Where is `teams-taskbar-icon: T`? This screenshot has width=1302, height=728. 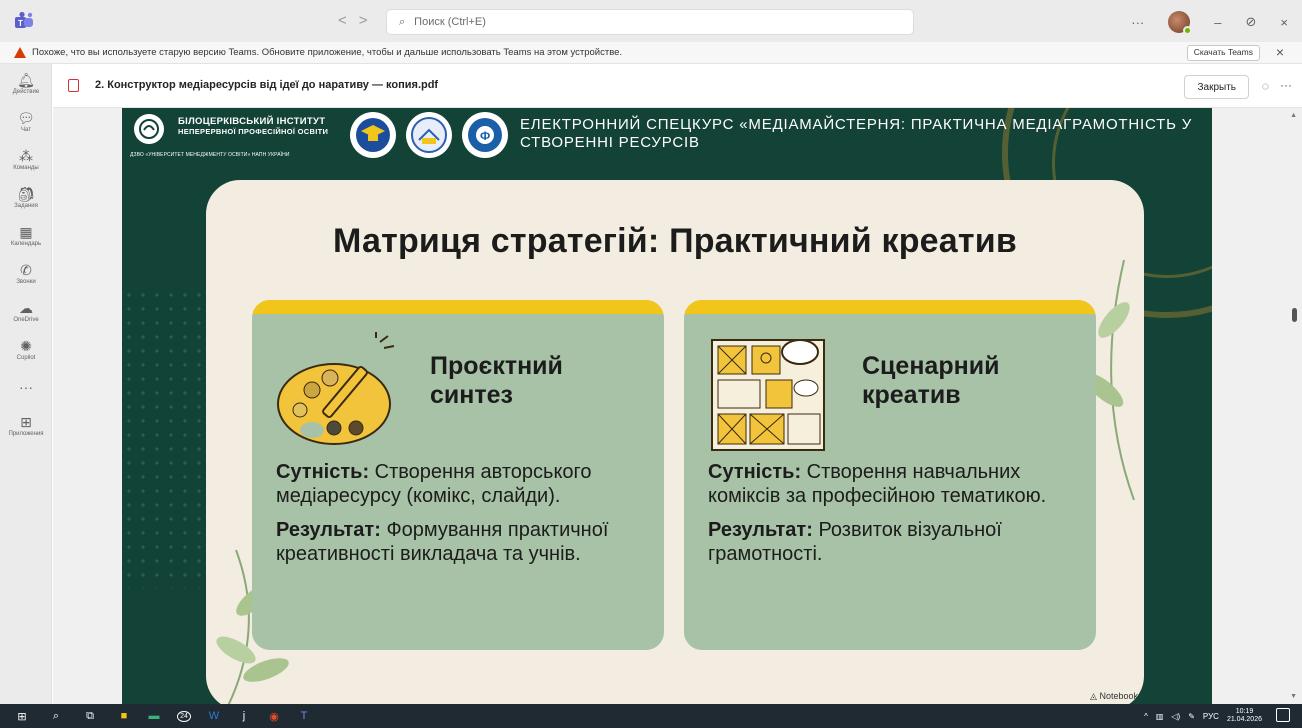 teams-taskbar-icon: T is located at coordinates (304, 716).